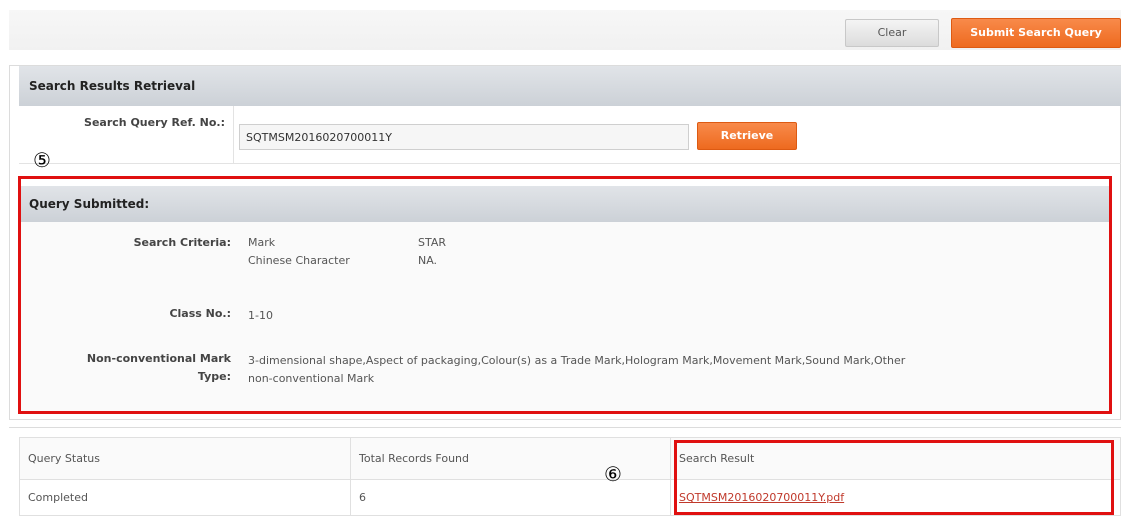  I want to click on query-status-cell: Completed, so click(185, 497).